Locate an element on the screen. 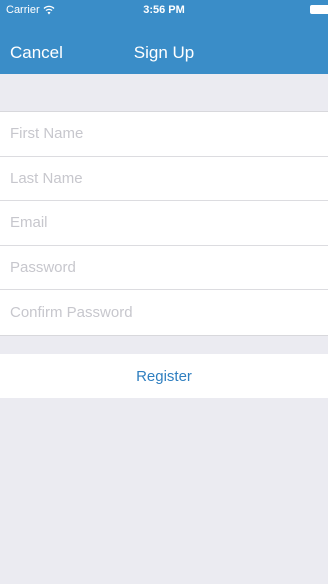 The width and height of the screenshot is (328, 584). confirm-password-field is located at coordinates (164, 312).